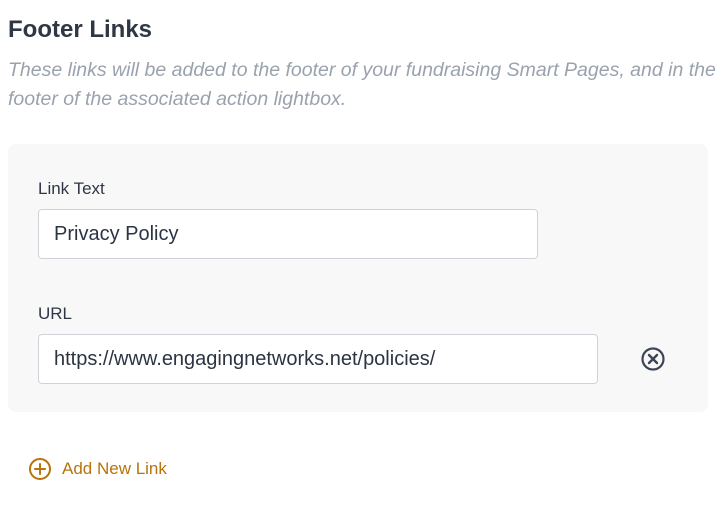 Image resolution: width=724 pixels, height=506 pixels. I want to click on url-label: URL, so click(55, 313).